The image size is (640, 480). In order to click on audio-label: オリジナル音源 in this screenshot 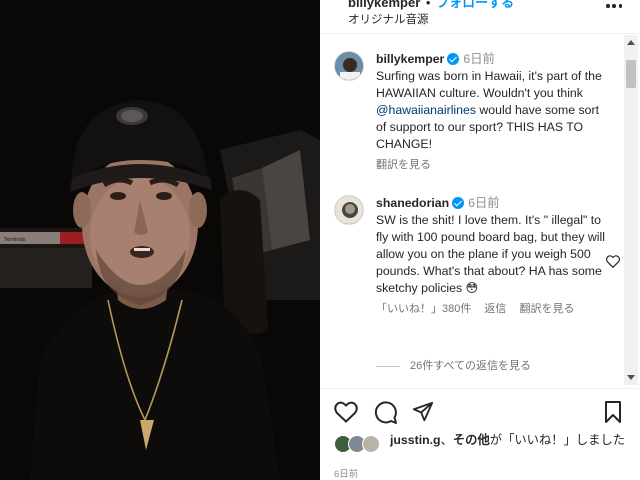, I will do `click(388, 19)`.